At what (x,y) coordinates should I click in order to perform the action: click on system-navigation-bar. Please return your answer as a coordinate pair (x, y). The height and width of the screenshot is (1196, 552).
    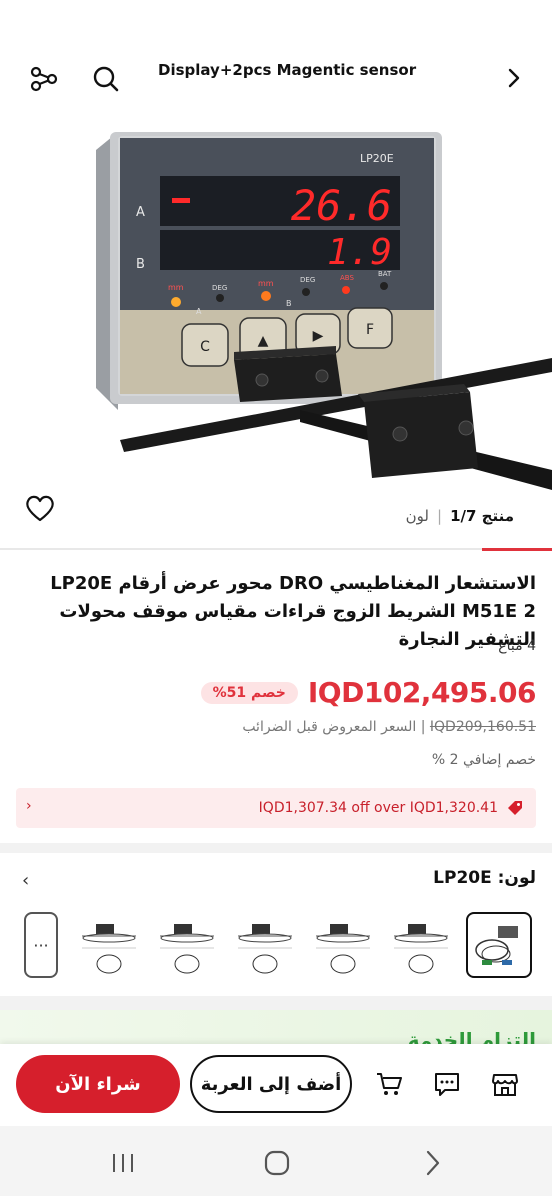
    Looking at the image, I should click on (276, 1161).